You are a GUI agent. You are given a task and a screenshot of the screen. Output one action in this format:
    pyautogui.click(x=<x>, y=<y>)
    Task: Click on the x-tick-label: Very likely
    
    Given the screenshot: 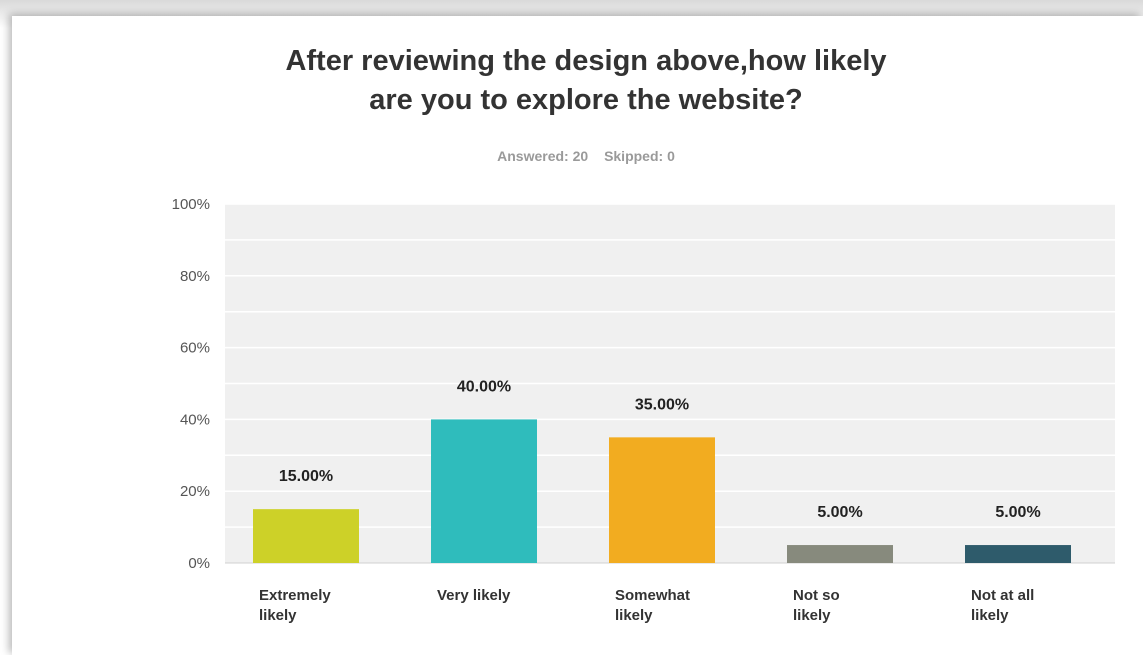 What is the action you would take?
    pyautogui.click(x=474, y=595)
    